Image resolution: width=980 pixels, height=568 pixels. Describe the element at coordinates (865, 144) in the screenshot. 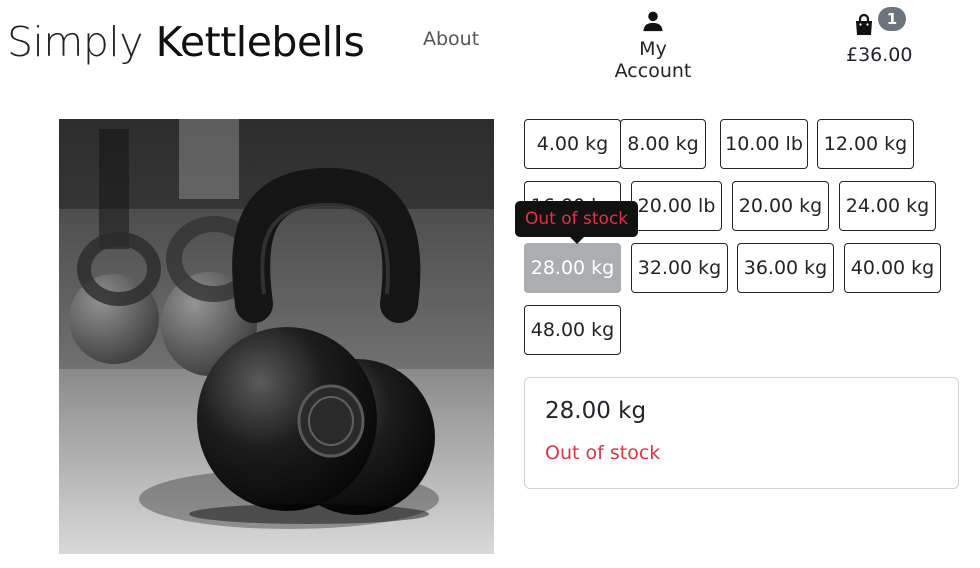

I see `size-option-button: 12.00 kg` at that location.